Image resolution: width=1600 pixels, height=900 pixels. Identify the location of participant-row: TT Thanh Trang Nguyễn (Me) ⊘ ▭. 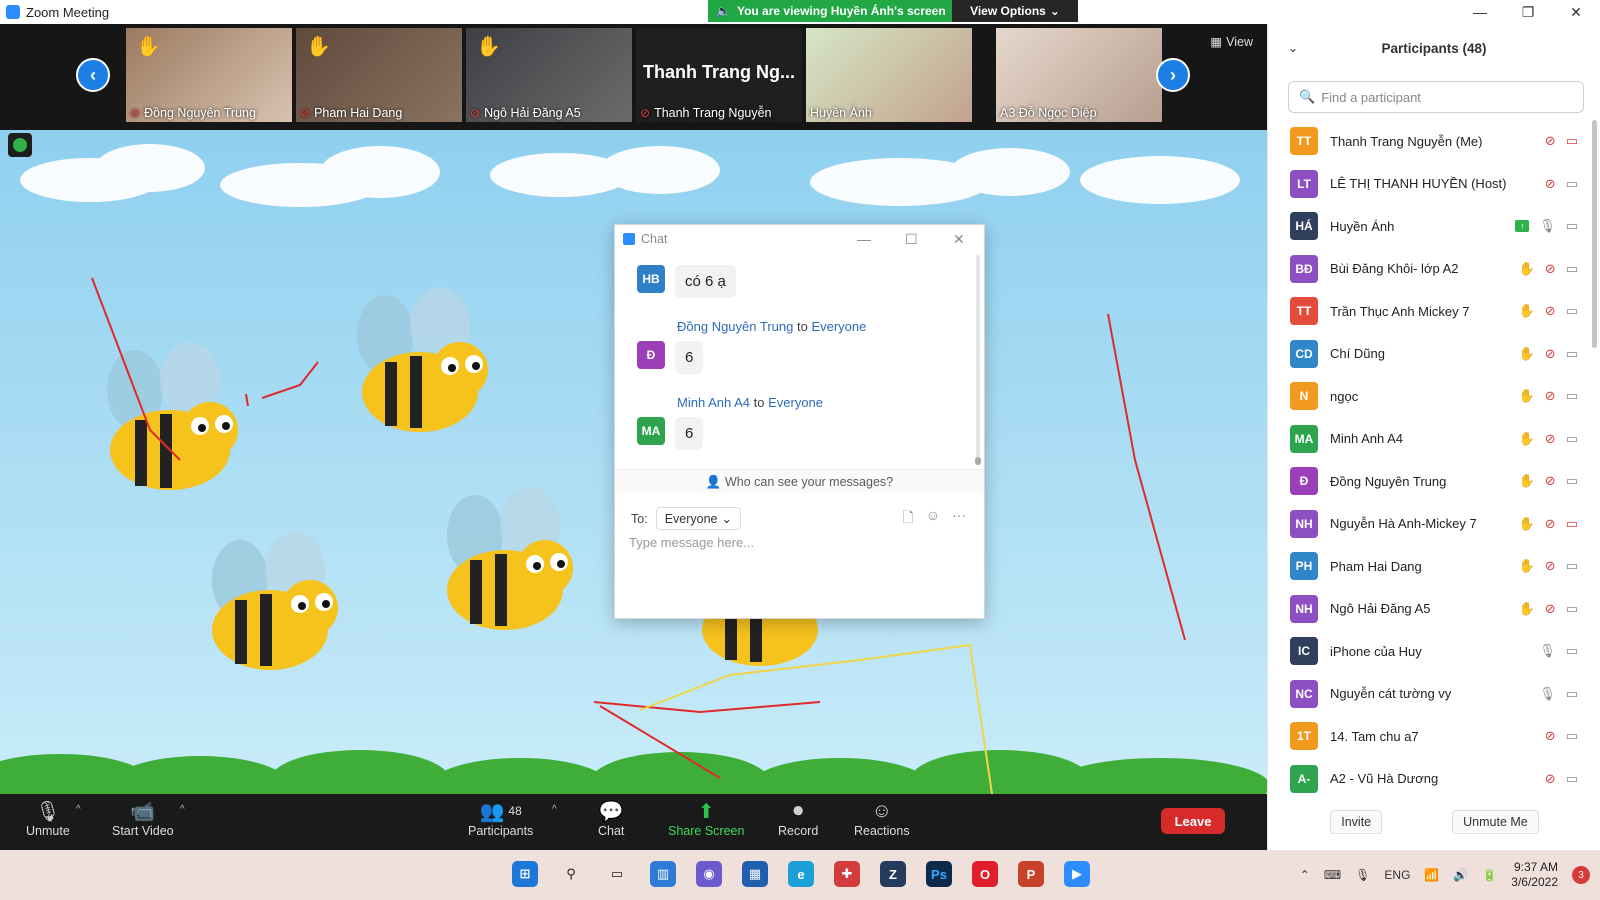
(1428, 141).